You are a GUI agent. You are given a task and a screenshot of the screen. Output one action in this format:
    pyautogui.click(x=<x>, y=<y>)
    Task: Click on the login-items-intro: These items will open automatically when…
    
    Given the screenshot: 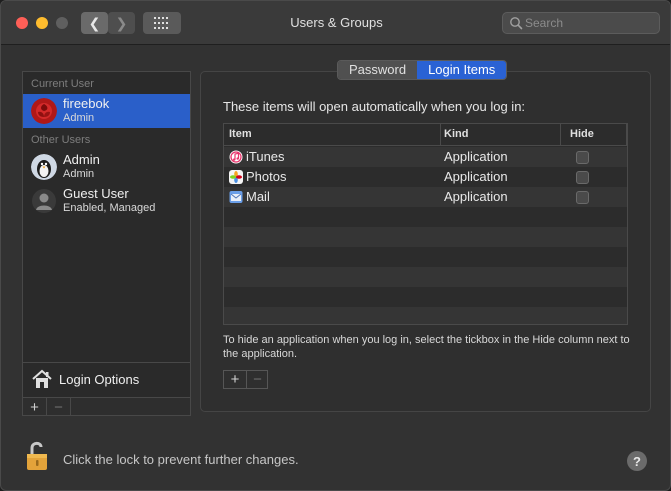 What is the action you would take?
    pyautogui.click(x=374, y=106)
    